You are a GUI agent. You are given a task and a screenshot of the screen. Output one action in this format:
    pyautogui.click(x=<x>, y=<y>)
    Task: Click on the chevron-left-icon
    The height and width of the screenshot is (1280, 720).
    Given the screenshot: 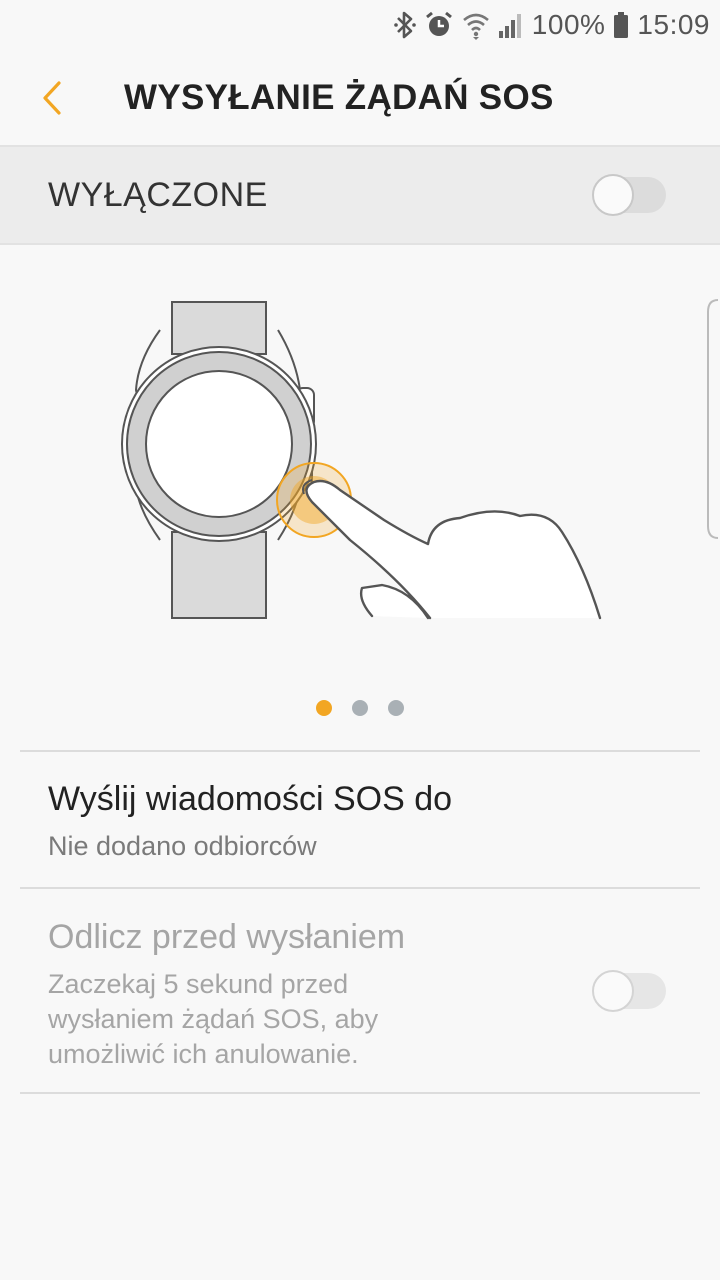 What is the action you would take?
    pyautogui.click(x=52, y=97)
    